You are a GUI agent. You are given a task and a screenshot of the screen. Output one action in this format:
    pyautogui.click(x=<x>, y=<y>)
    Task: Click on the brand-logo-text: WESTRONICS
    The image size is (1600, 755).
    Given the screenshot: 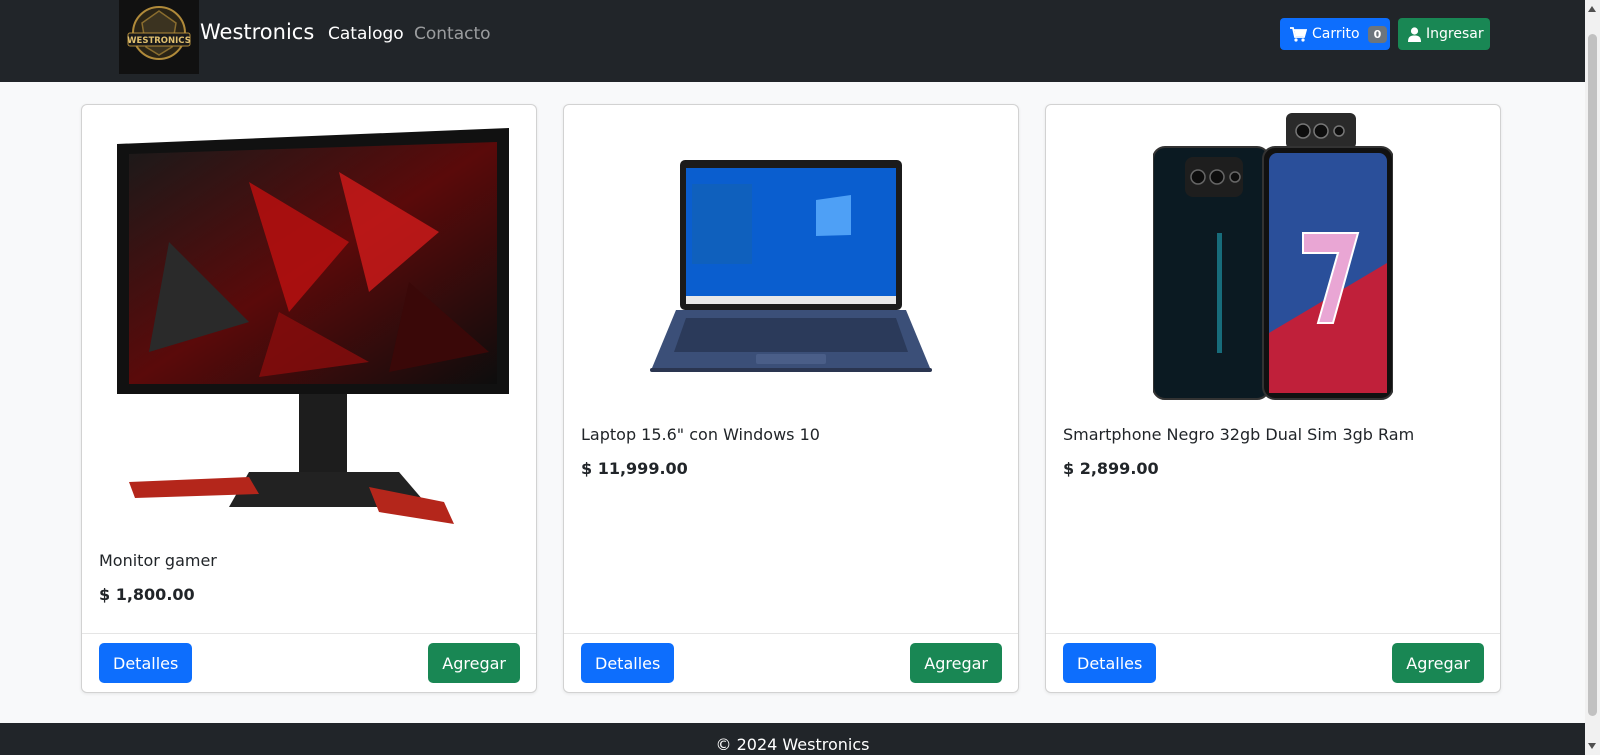 What is the action you would take?
    pyautogui.click(x=159, y=41)
    